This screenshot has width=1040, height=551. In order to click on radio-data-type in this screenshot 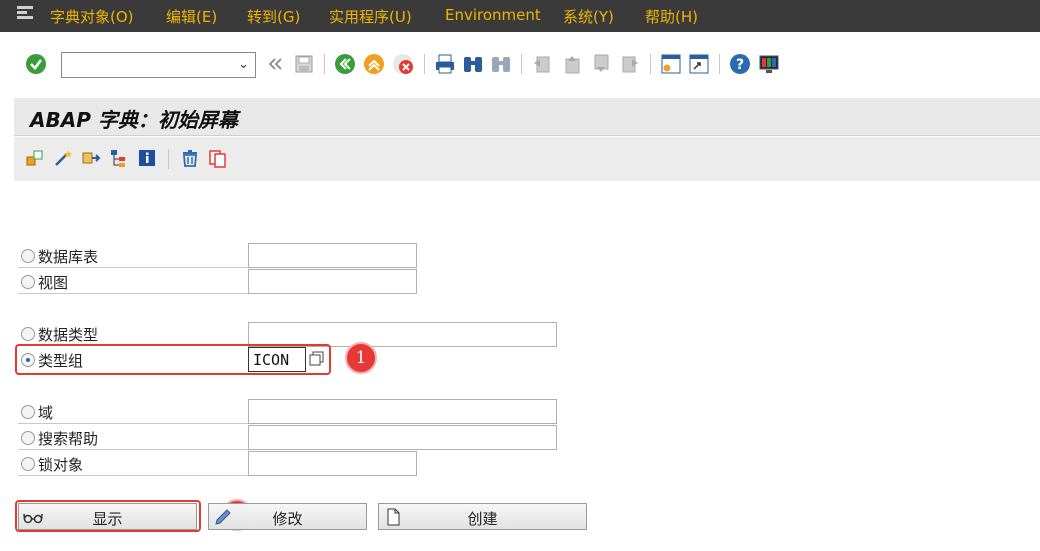, I will do `click(28, 334)`.